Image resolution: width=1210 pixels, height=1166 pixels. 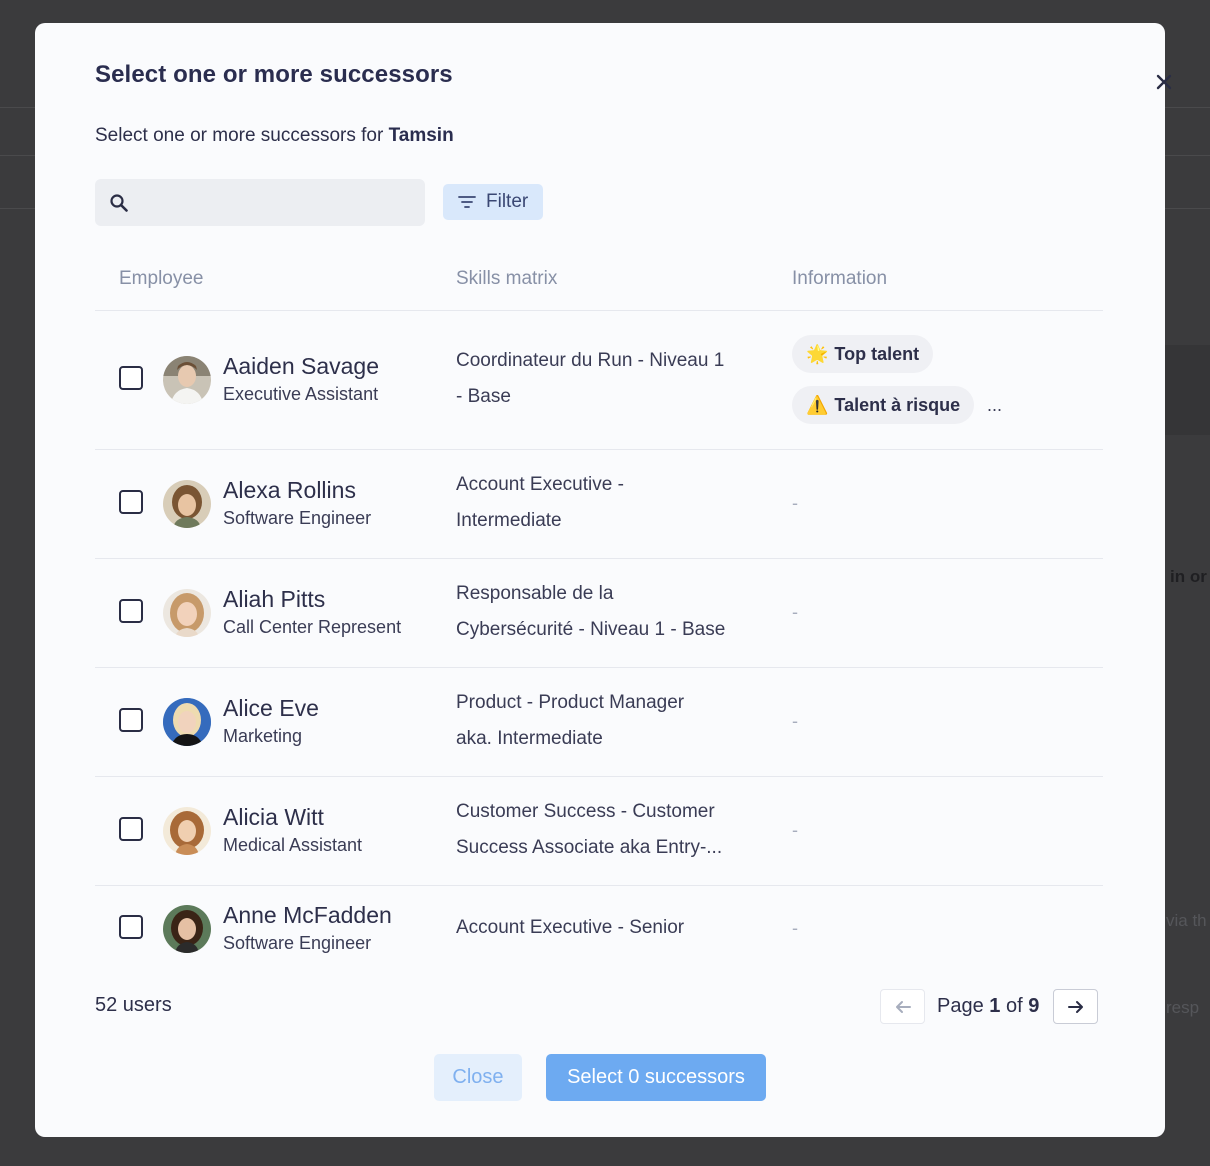 I want to click on warning-icon: ⚠️, so click(x=817, y=404).